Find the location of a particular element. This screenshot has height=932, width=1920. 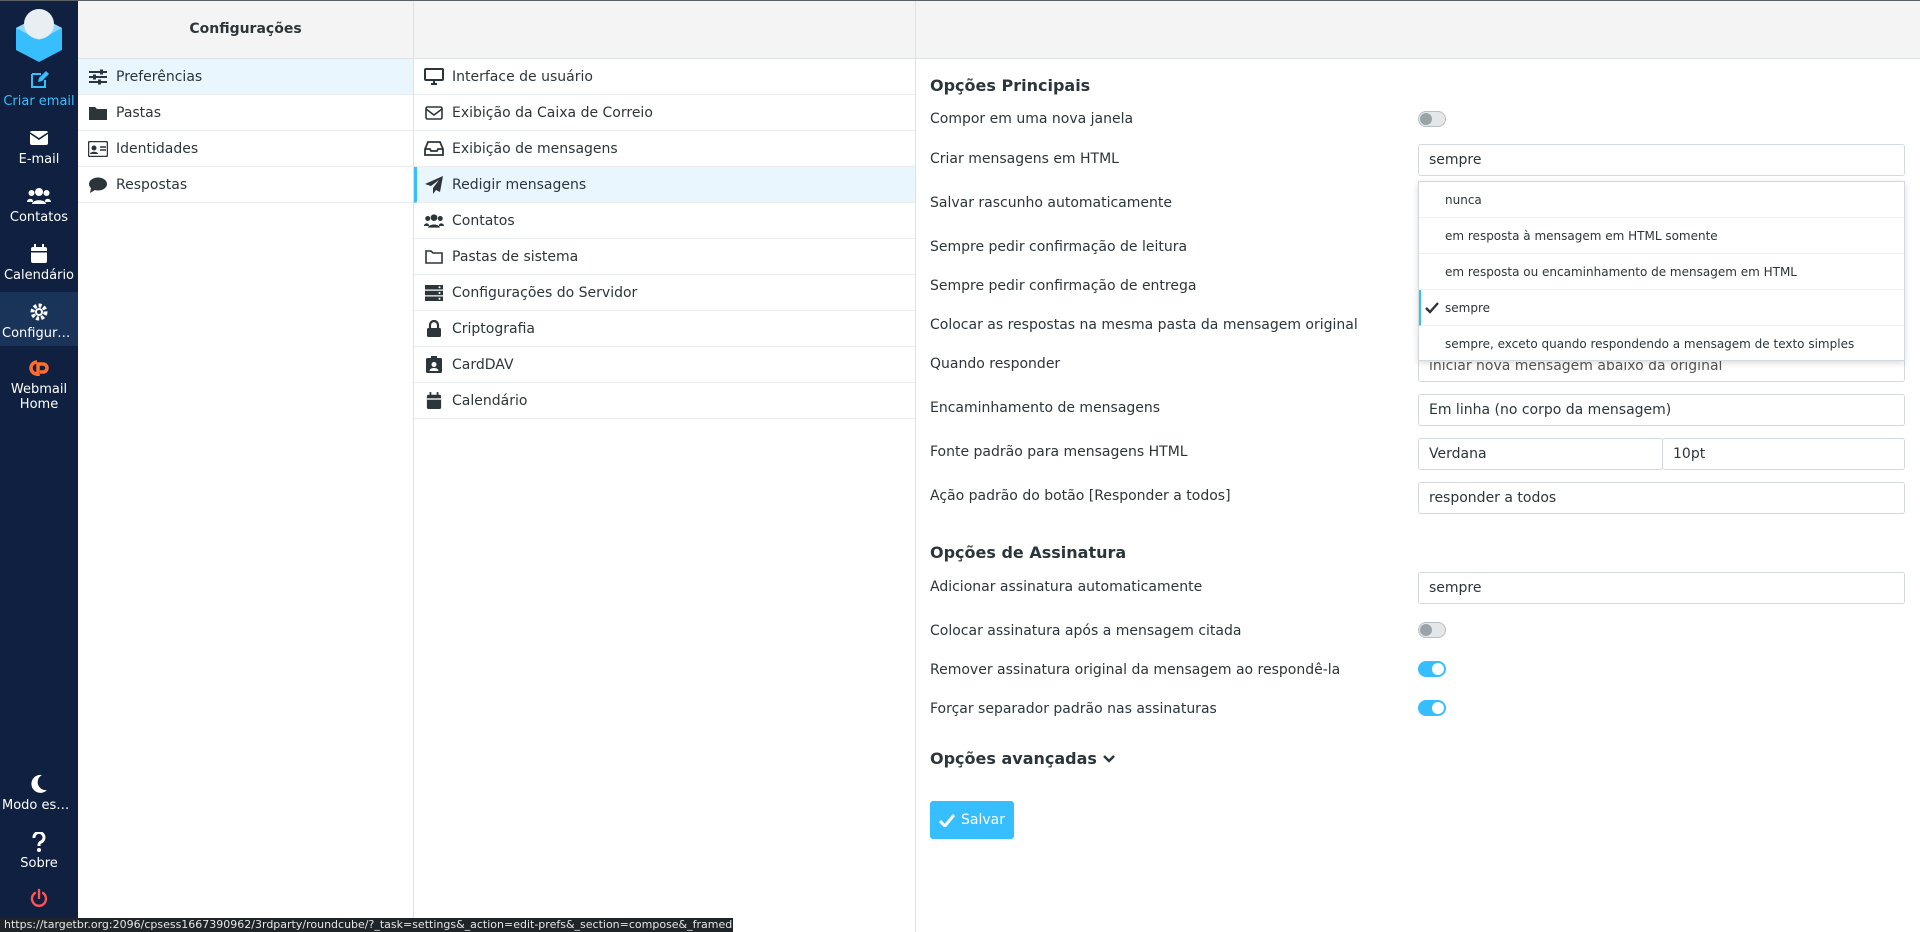

content-header is located at coordinates (1418, 29).